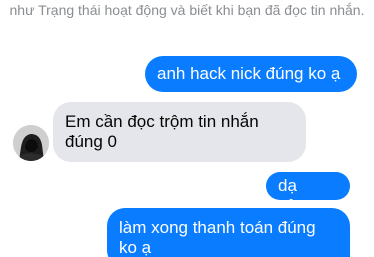  What do you see at coordinates (228, 232) in the screenshot?
I see `message-bubble-outgoing: làm xong thanh toán đúng ko ạ` at bounding box center [228, 232].